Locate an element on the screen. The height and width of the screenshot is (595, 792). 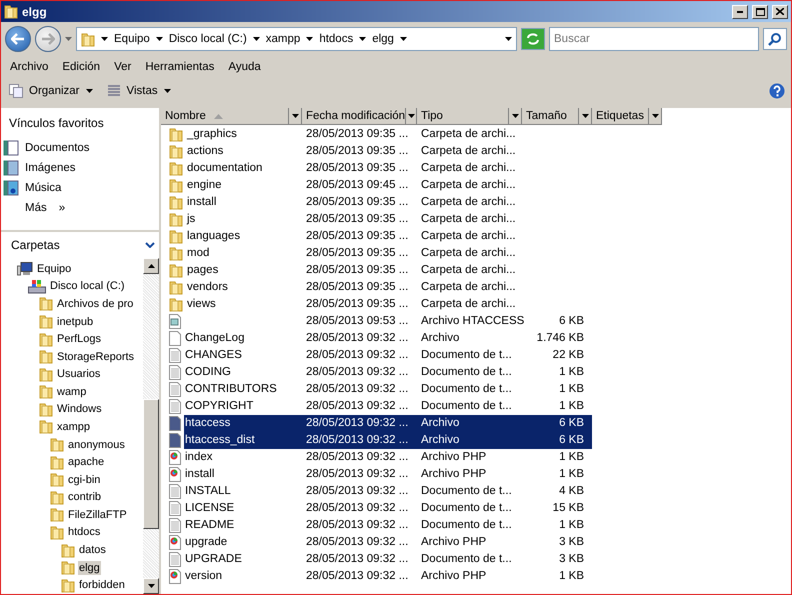
more-link: Más is located at coordinates (36, 208).